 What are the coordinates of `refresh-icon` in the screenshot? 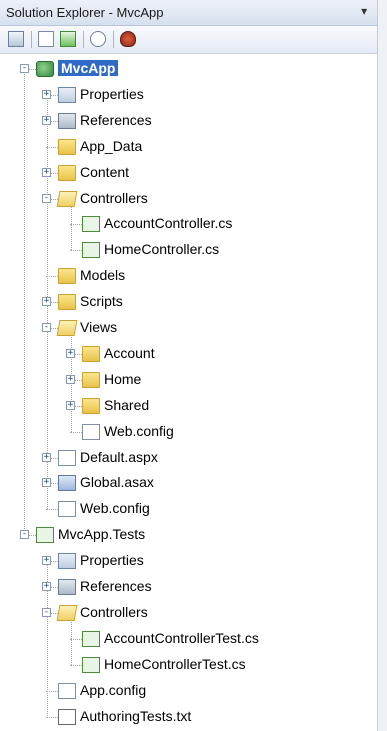 It's located at (68, 39).